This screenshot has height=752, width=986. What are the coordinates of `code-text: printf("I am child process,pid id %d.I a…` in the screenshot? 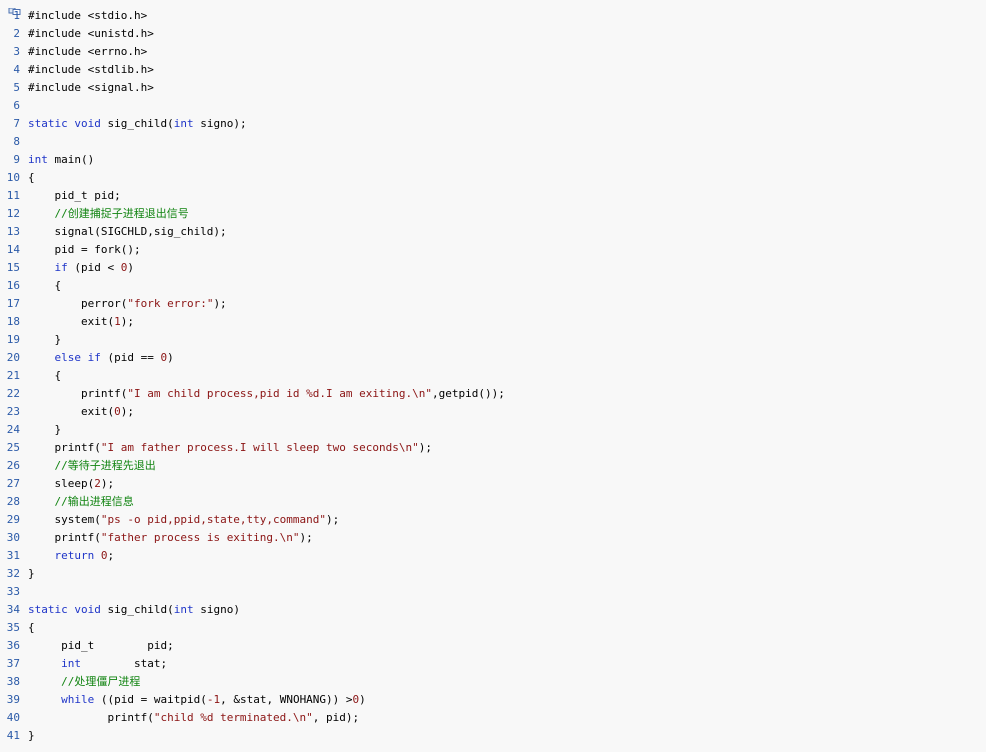 It's located at (266, 394).